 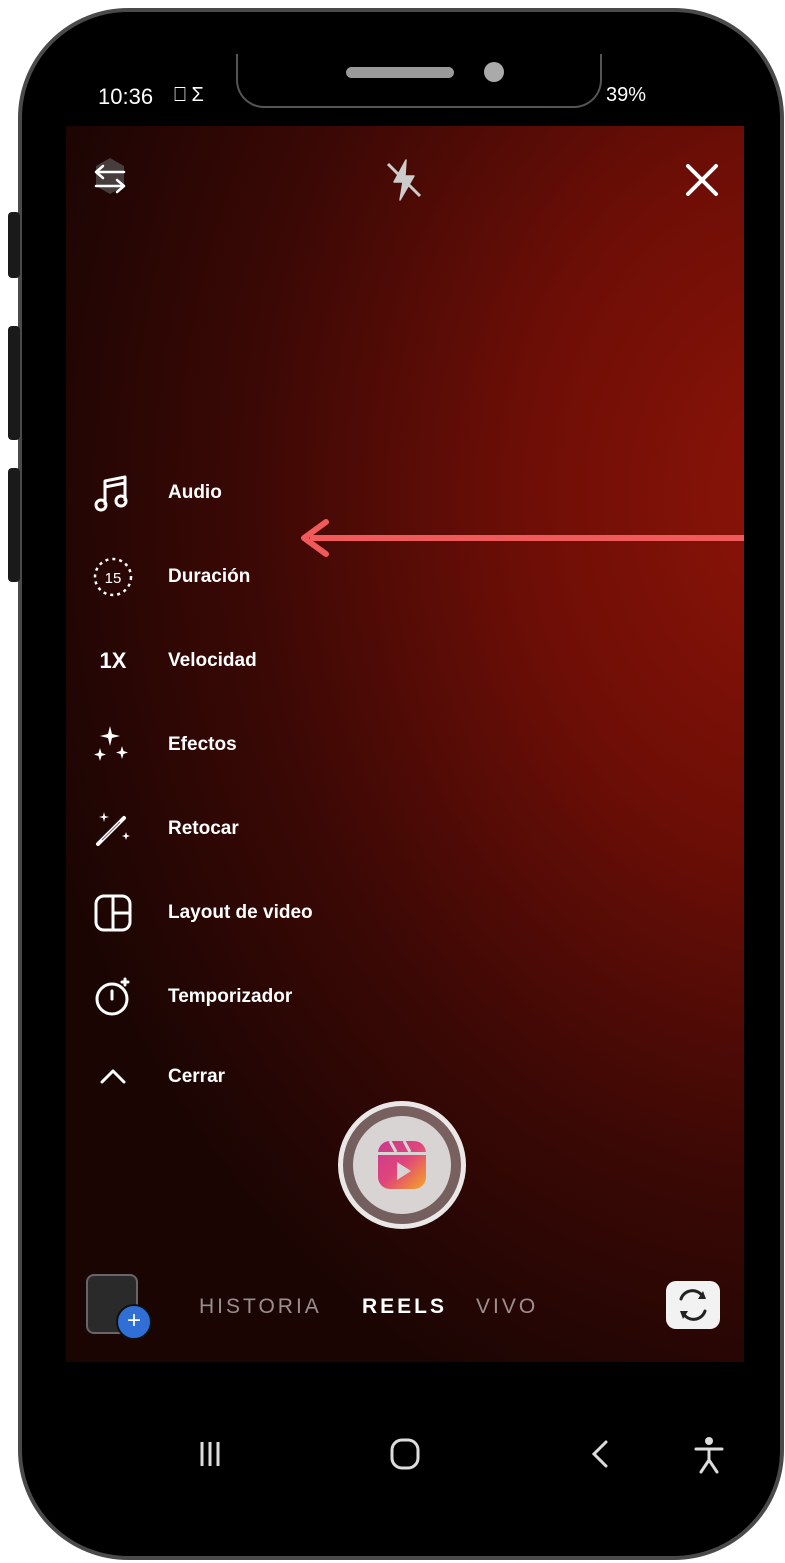 What do you see at coordinates (110, 182) in the screenshot?
I see `swap-arrows-icon` at bounding box center [110, 182].